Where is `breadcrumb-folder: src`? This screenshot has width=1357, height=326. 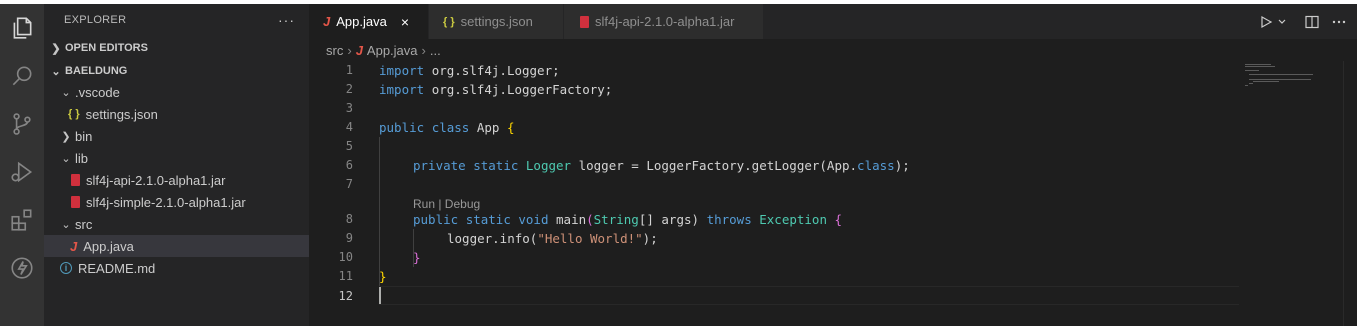 breadcrumb-folder: src is located at coordinates (334, 50).